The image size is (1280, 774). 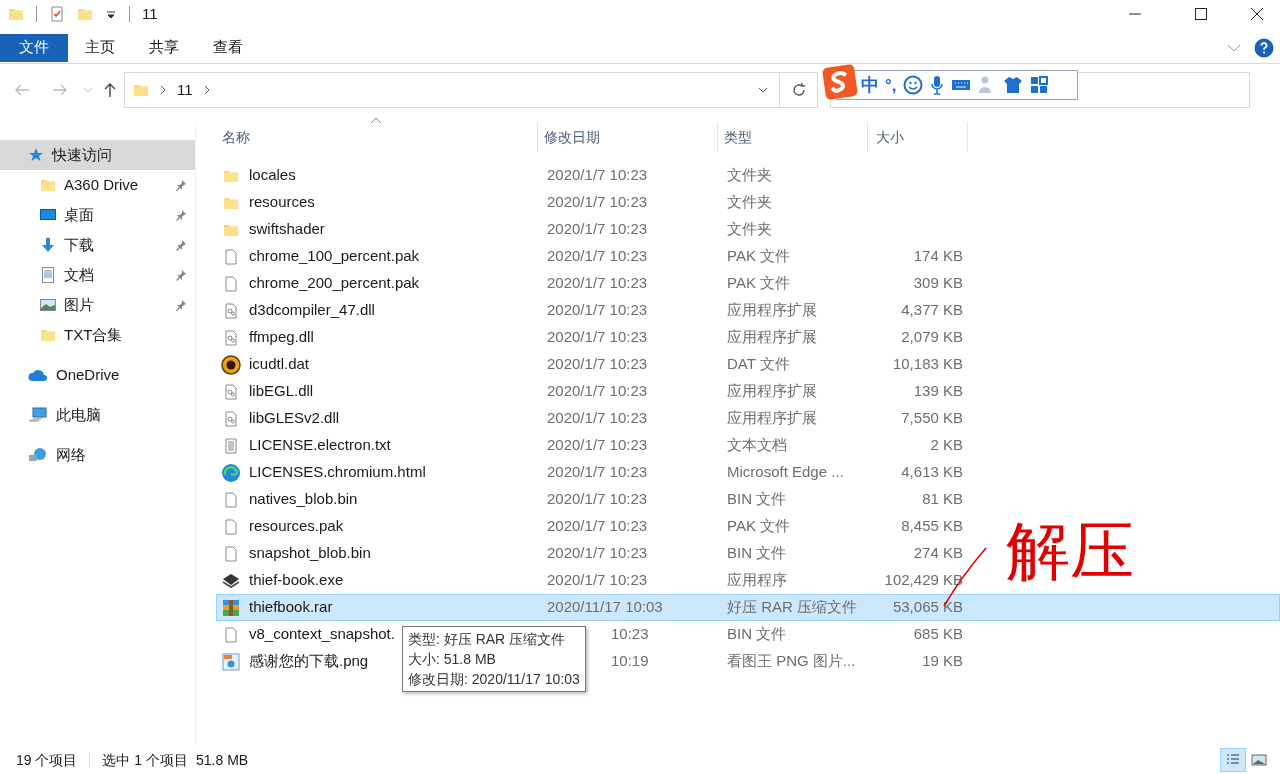 What do you see at coordinates (100, 47) in the screenshot?
I see `ribbon-tab: 主页` at bounding box center [100, 47].